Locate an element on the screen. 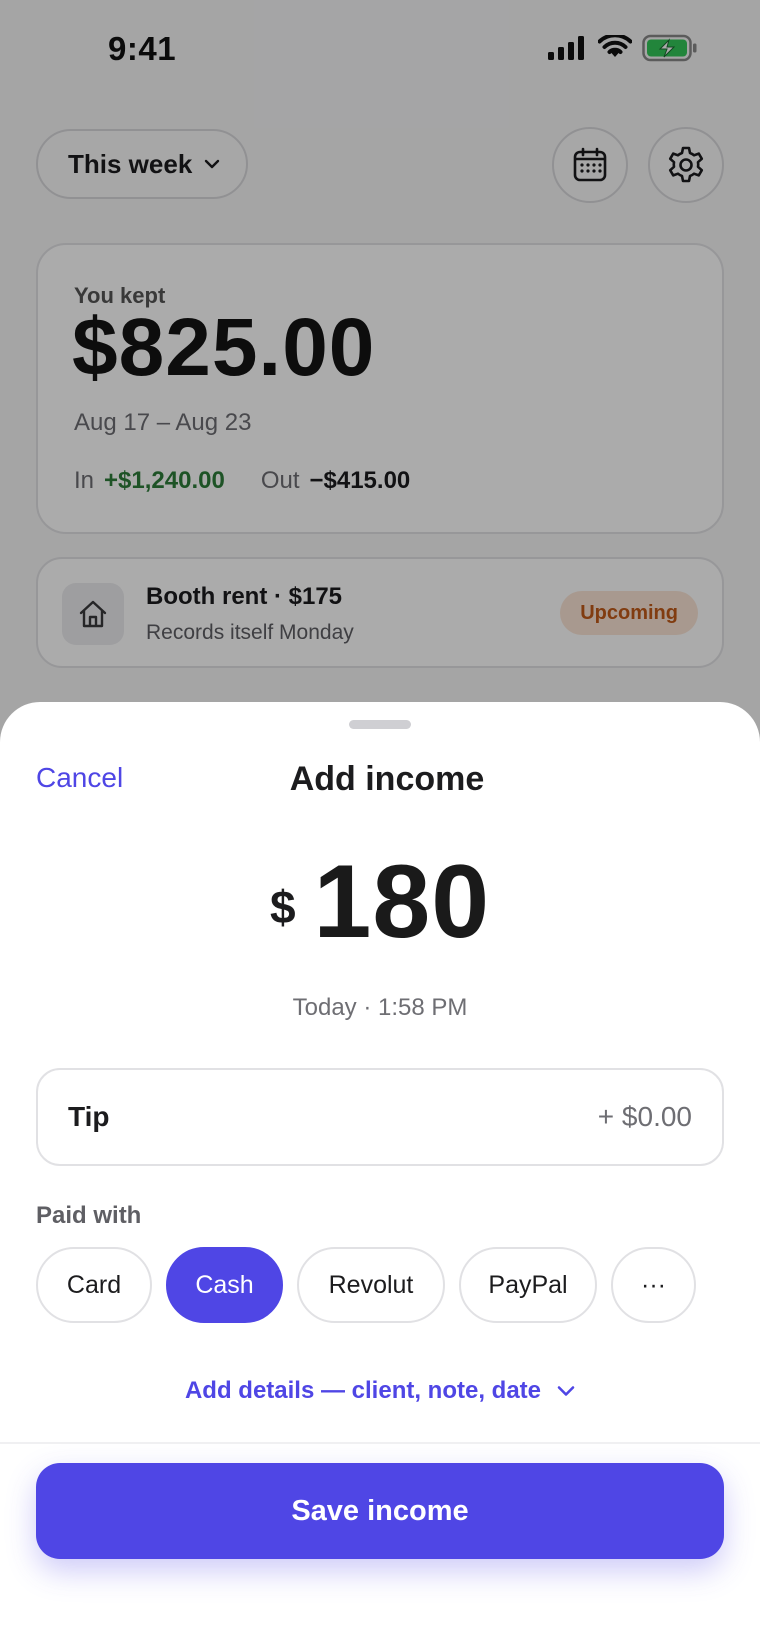  payment-chip-cash: Cash is located at coordinates (224, 1285).